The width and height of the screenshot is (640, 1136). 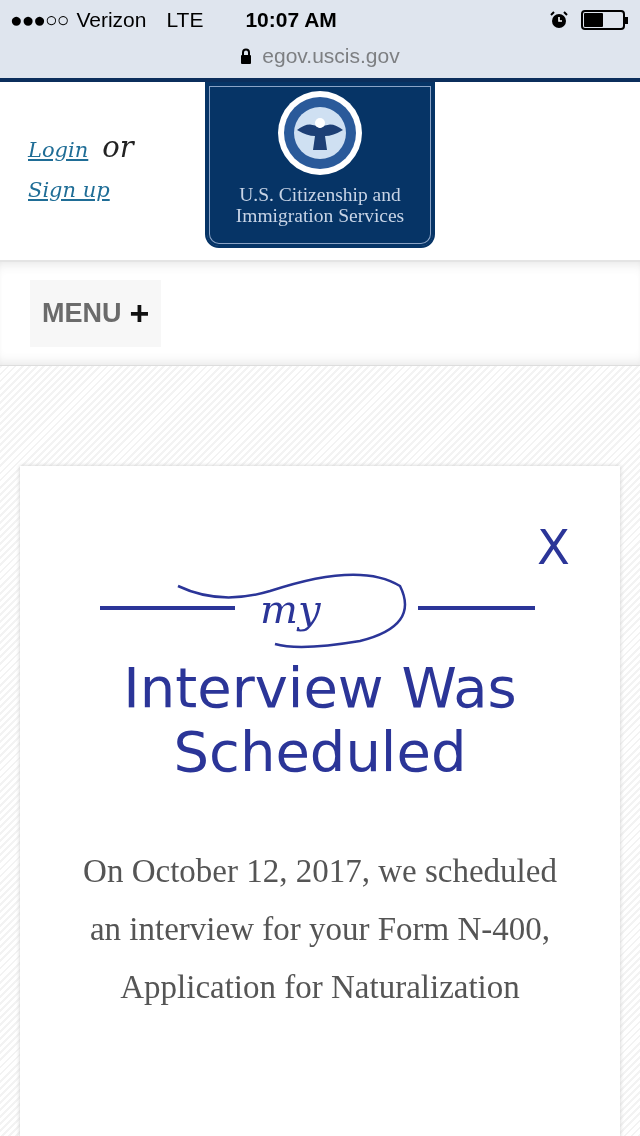 What do you see at coordinates (320, 205) in the screenshot?
I see `logo-text: U.S. Citizenship and Immigration Services` at bounding box center [320, 205].